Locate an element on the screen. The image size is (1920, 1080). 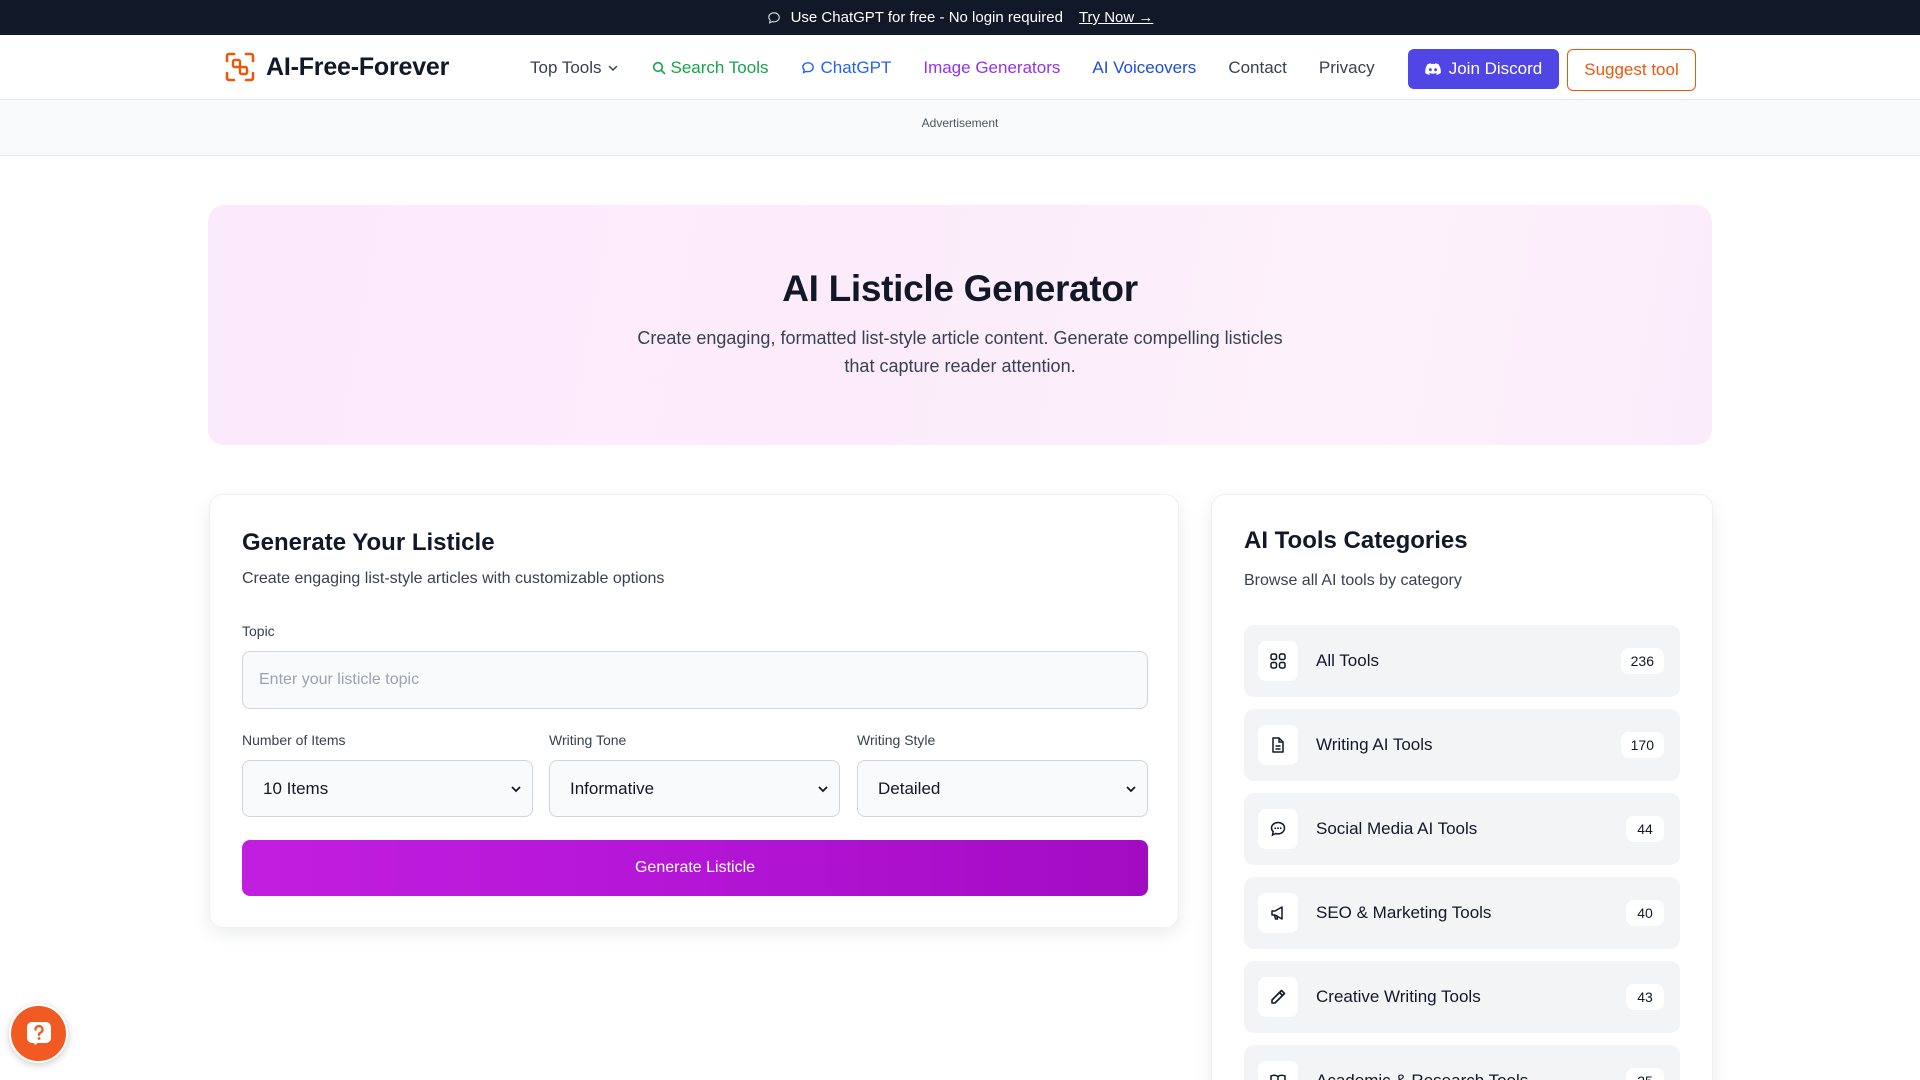
advertisement-label: Advertisement is located at coordinates (960, 123).